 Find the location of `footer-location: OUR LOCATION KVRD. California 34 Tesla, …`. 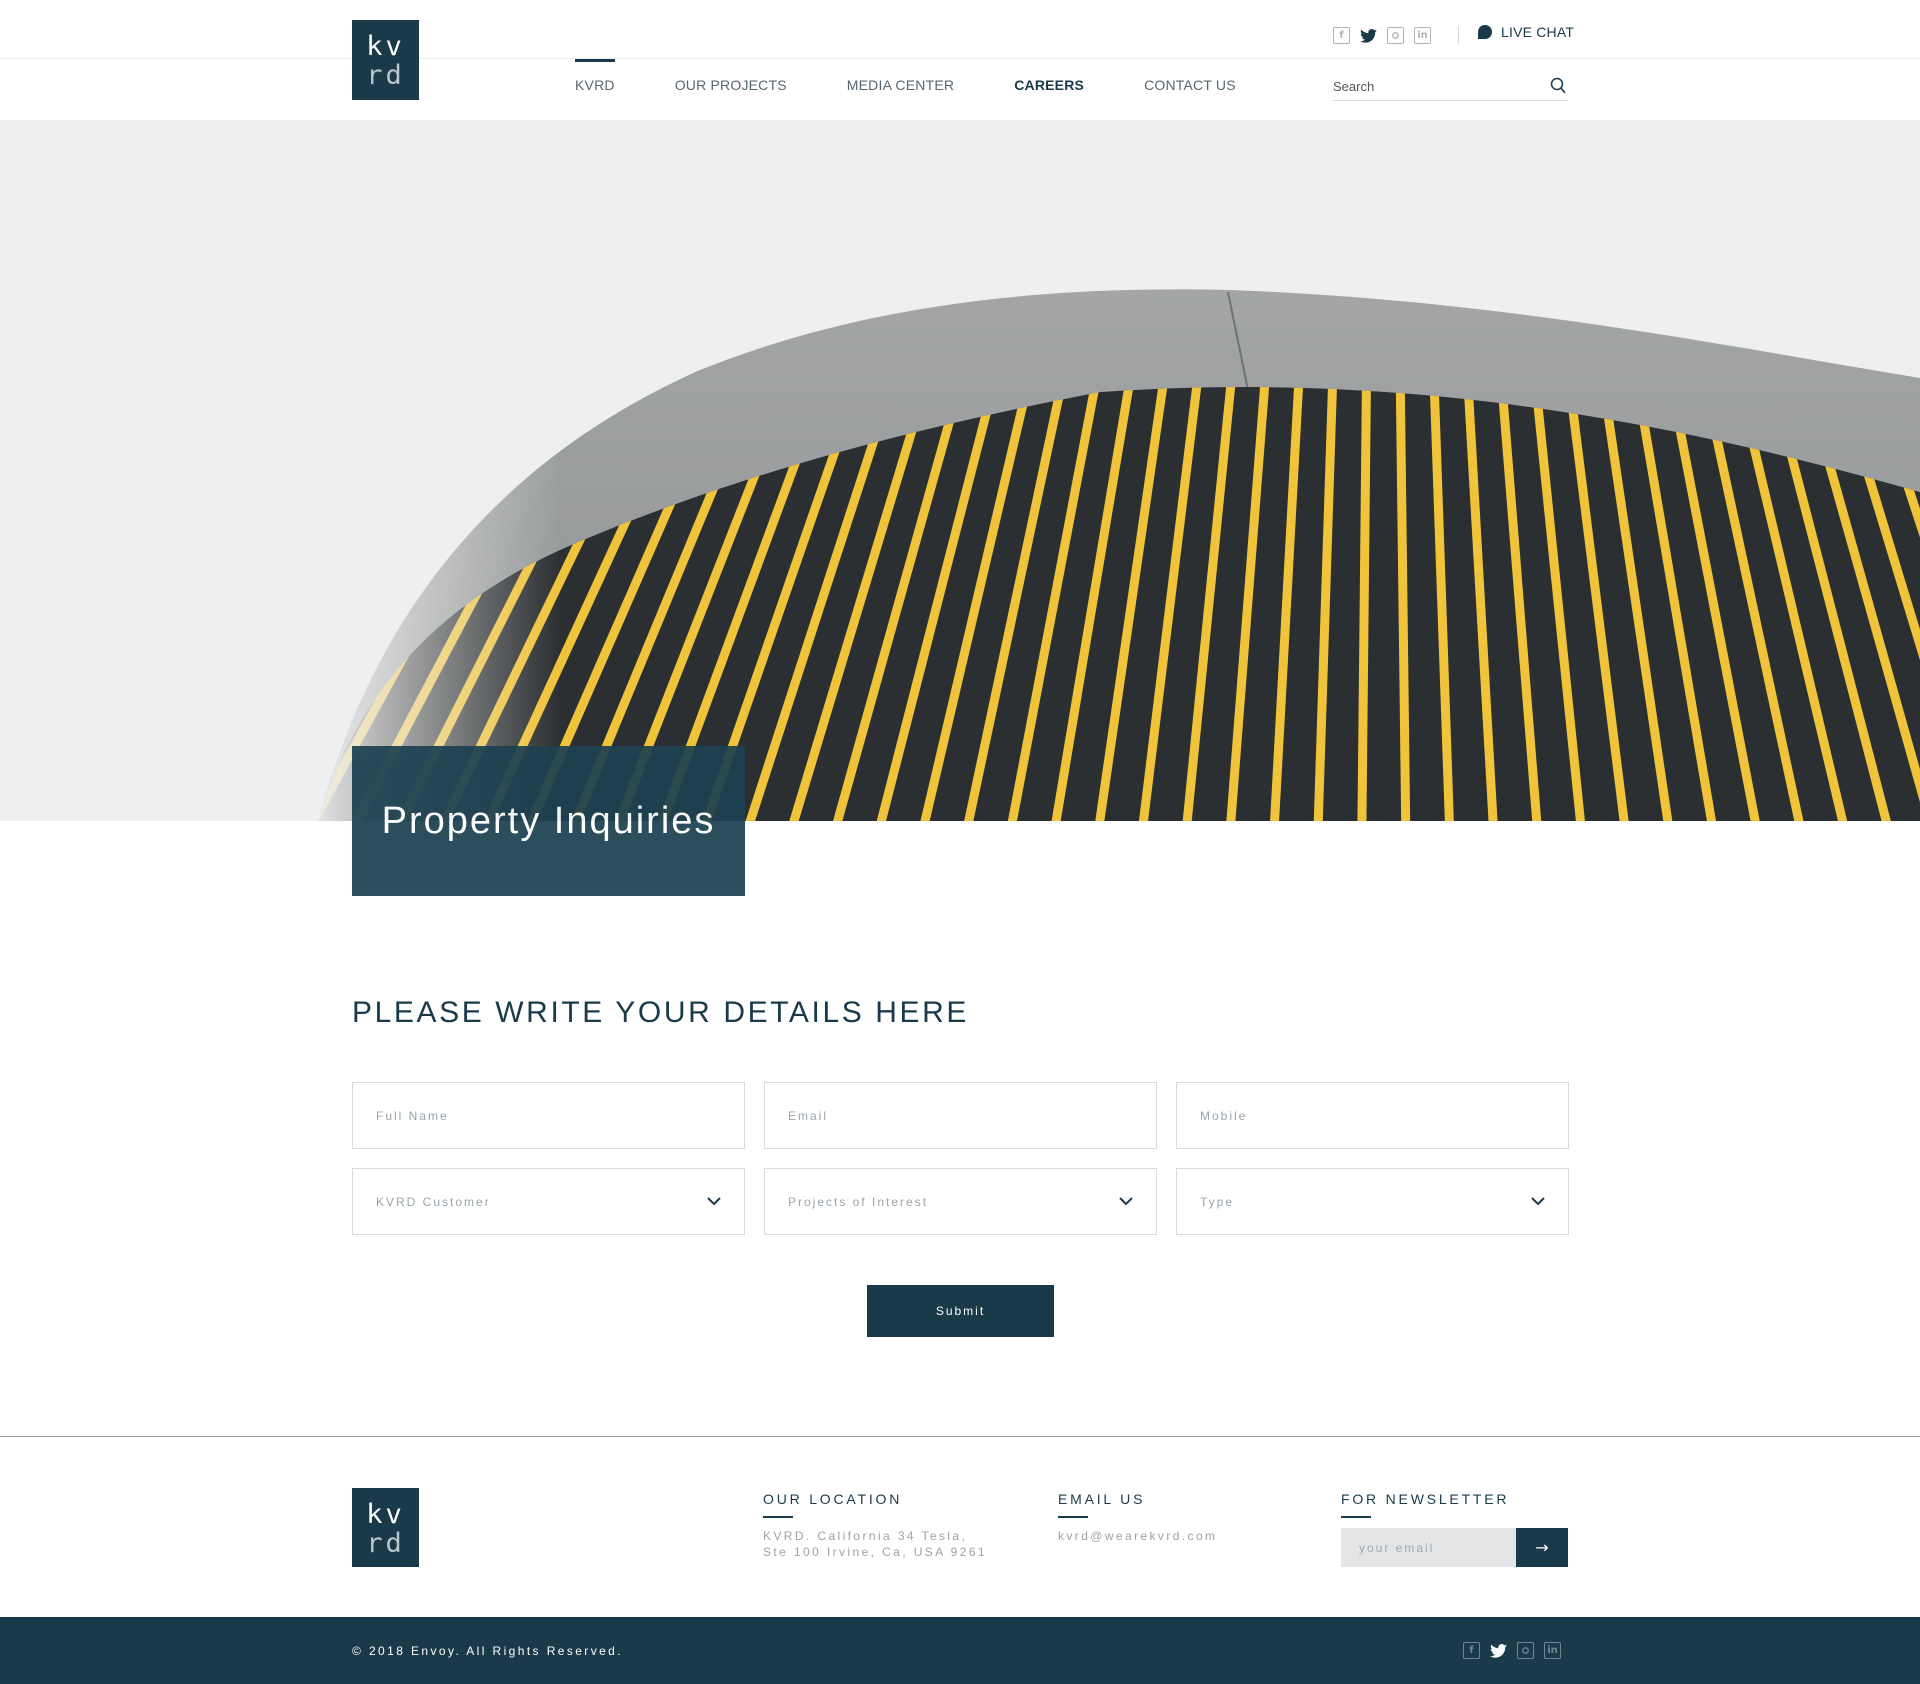

footer-location: OUR LOCATION KVRD. California 34 Tesla, … is located at coordinates (875, 1525).